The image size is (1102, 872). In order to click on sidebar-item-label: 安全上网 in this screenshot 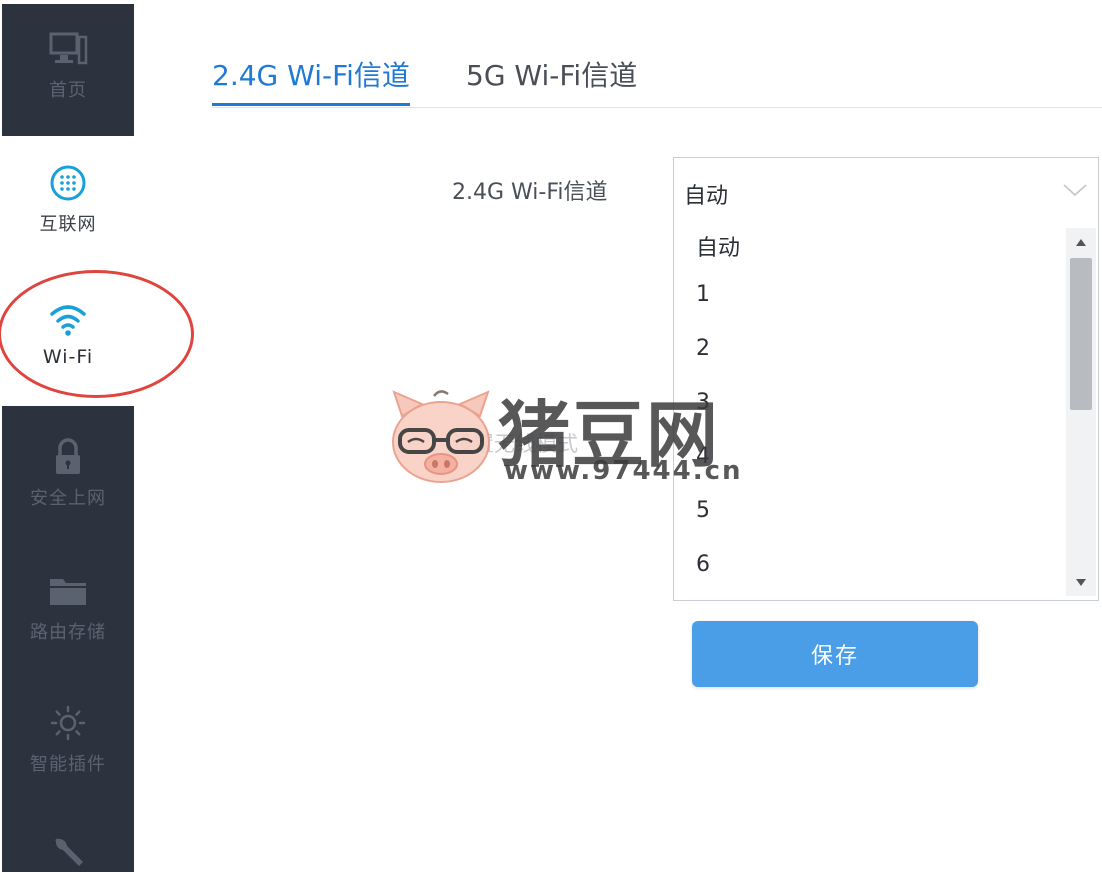, I will do `click(68, 498)`.